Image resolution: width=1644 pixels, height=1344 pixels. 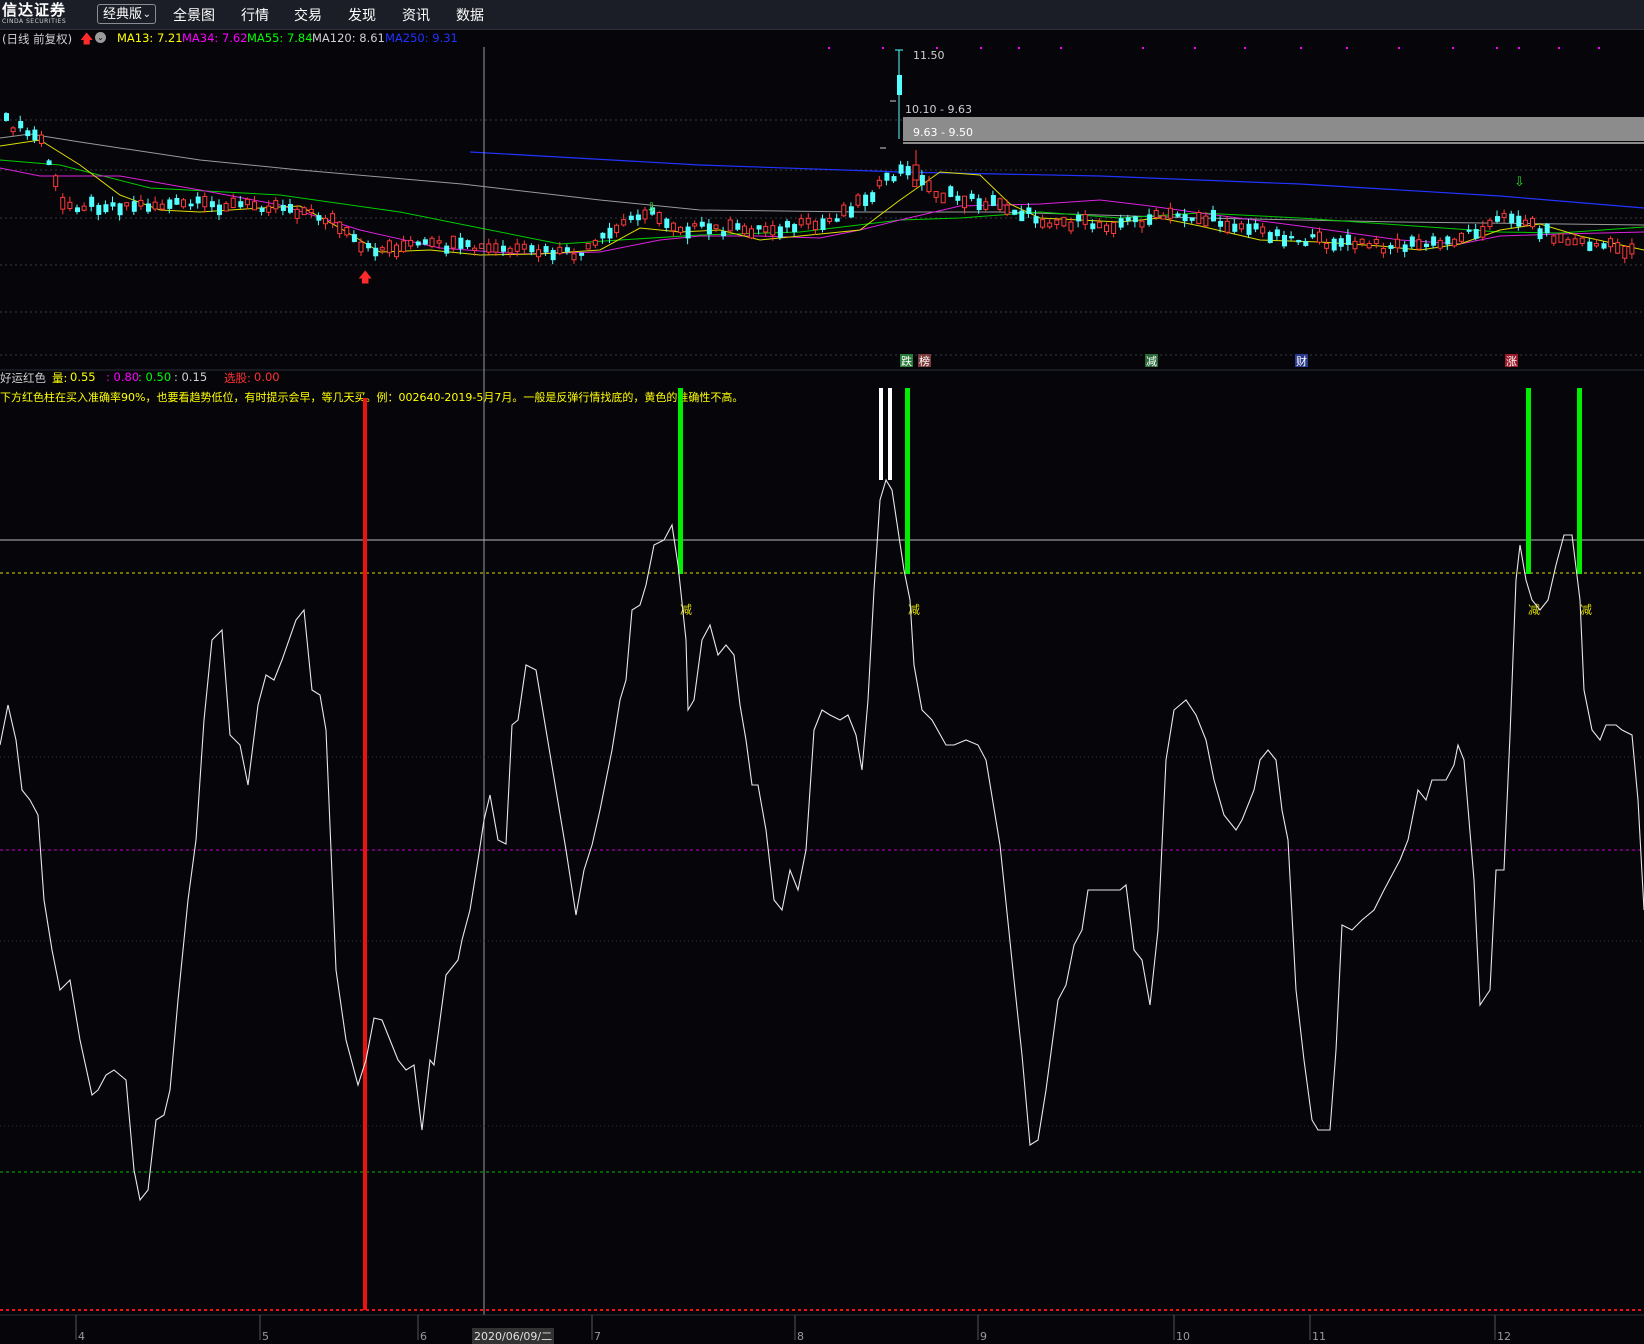 I want to click on x-axis-tick-label: 8, so click(x=800, y=1336).